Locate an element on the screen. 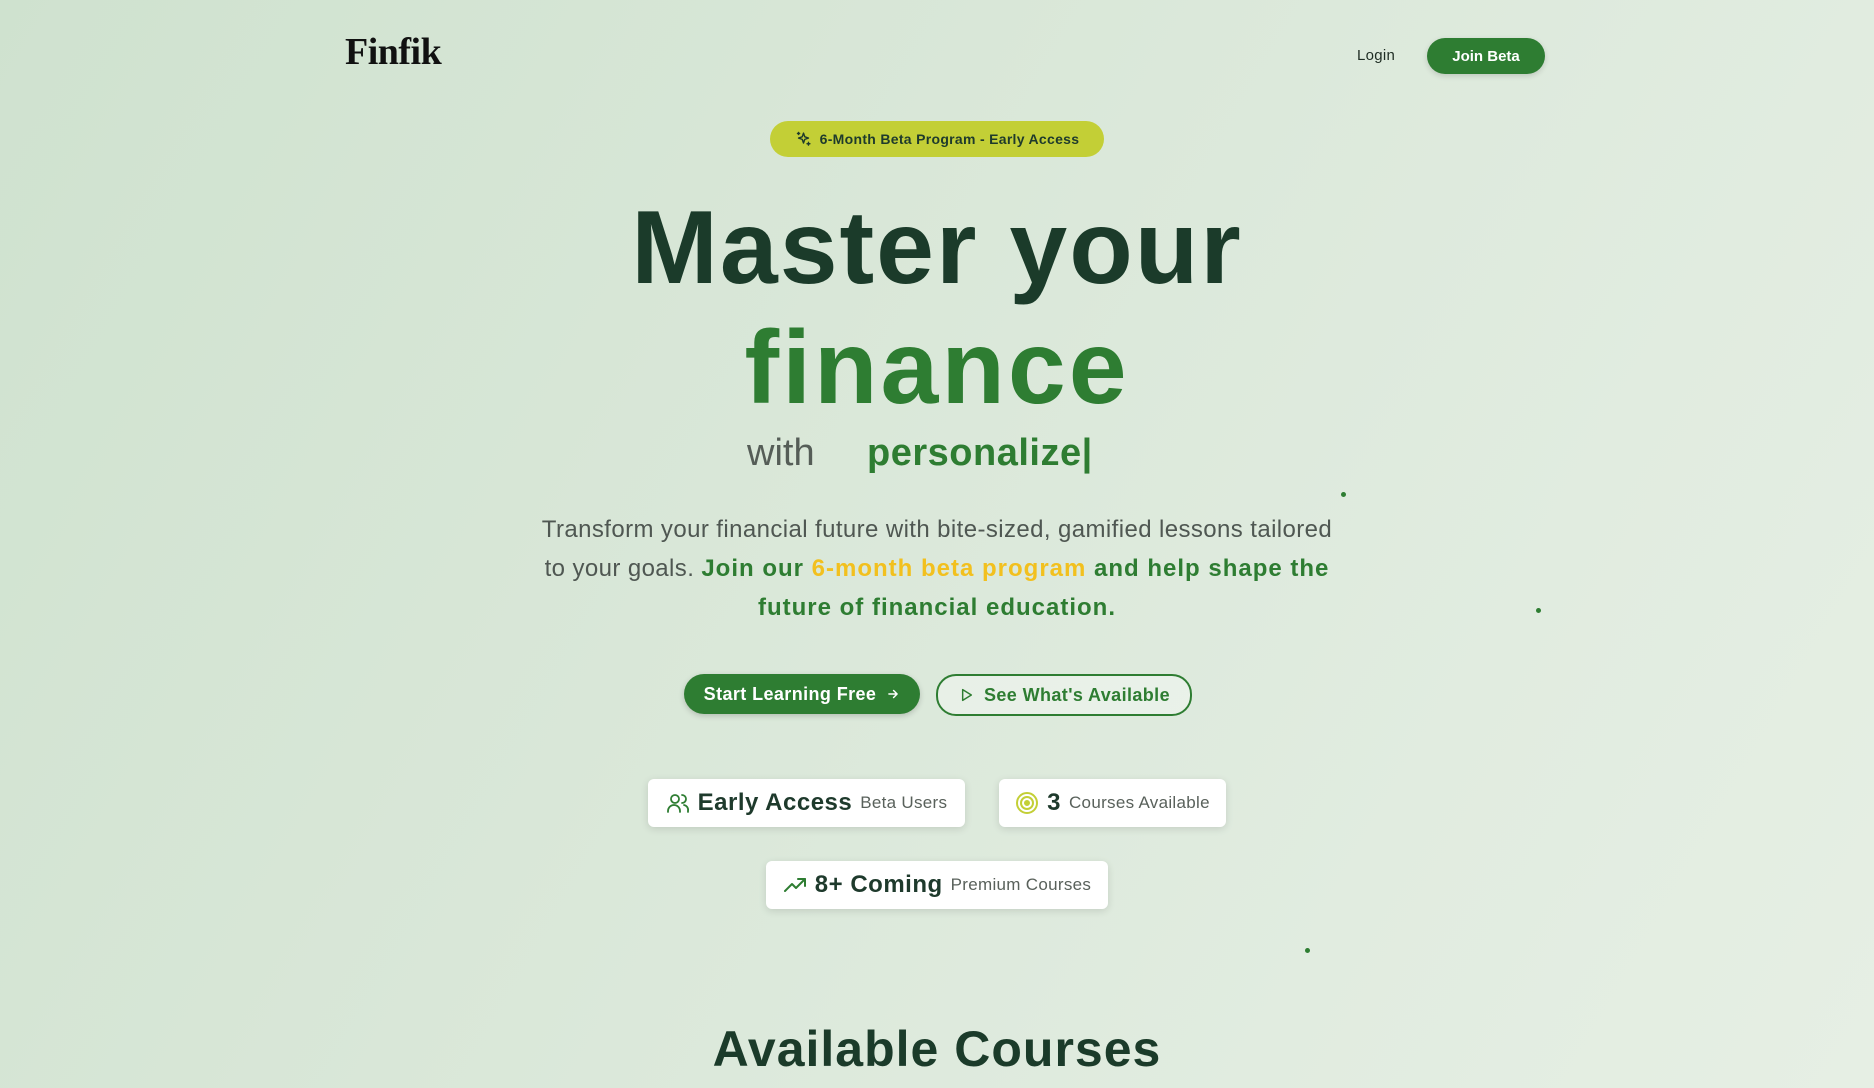  stat-courses-available: 3 Courses Available is located at coordinates (1112, 803).